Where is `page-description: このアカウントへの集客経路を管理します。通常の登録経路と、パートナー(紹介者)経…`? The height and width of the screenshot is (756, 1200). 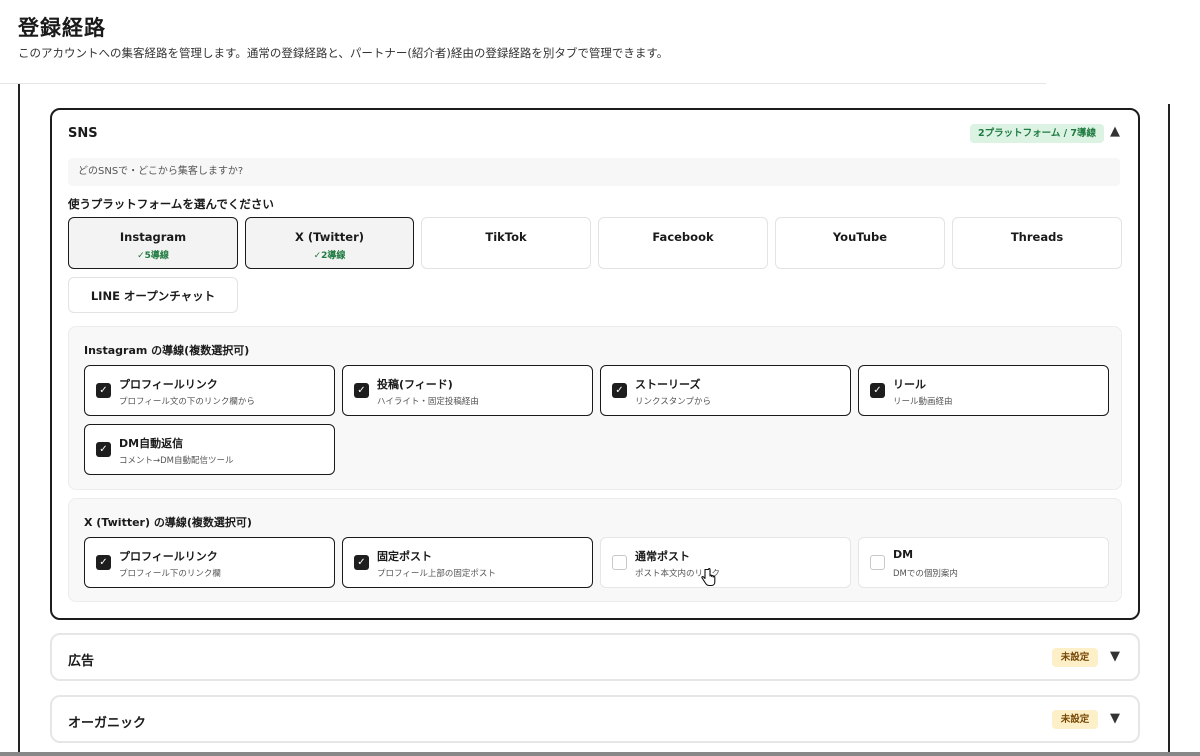
page-description: このアカウントへの集客経路を管理します。通常の登録経路と、パートナー(紹介者)経… is located at coordinates (343, 53).